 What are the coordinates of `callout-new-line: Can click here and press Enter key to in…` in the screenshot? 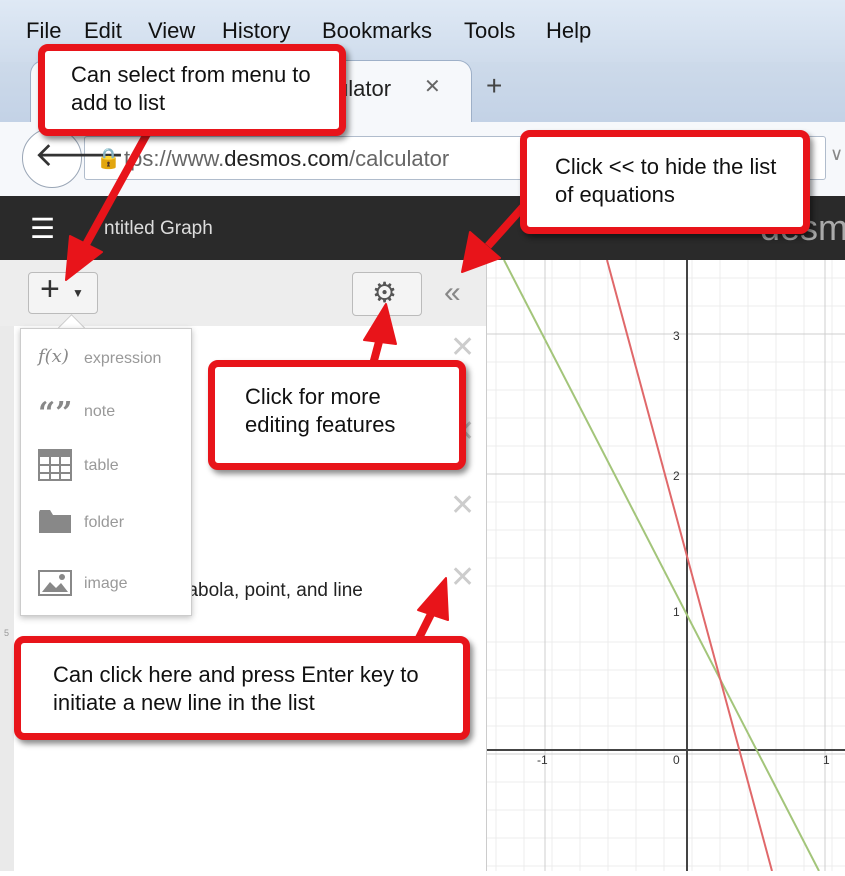 It's located at (242, 688).